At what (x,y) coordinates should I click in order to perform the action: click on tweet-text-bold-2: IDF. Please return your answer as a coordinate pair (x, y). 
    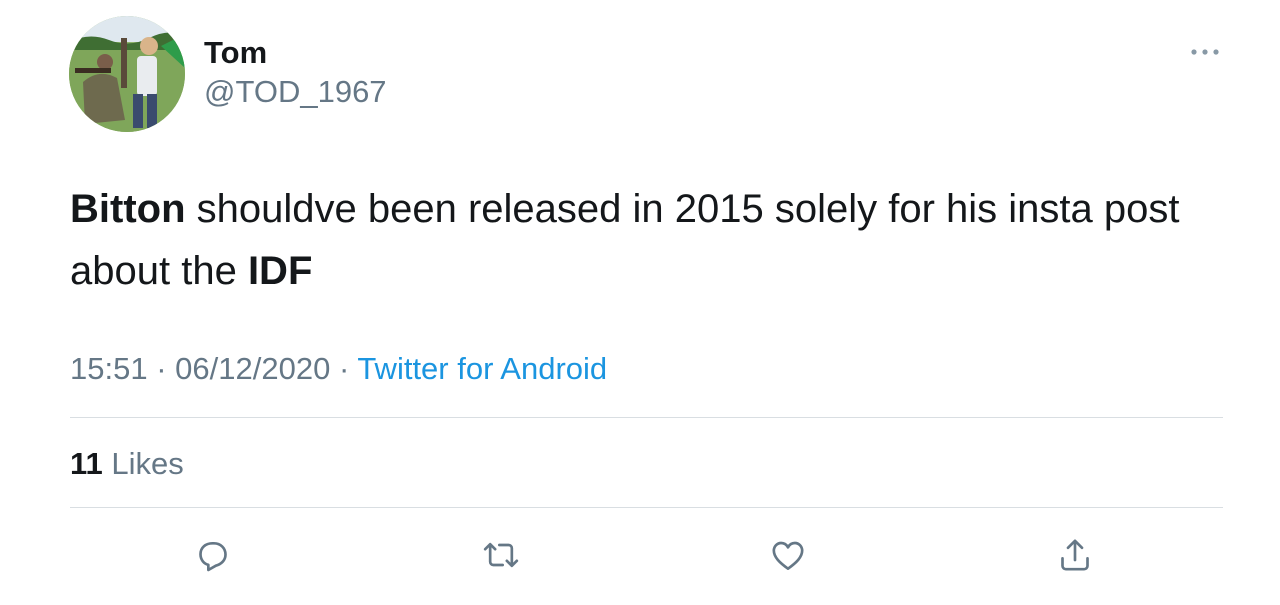
    Looking at the image, I should click on (280, 271).